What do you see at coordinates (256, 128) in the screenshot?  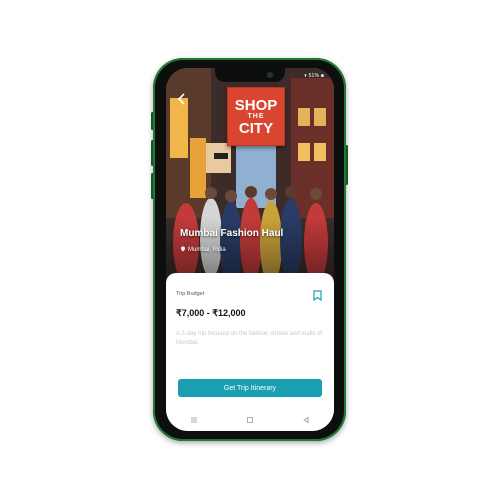 I see `sign-text-city: CITY` at bounding box center [256, 128].